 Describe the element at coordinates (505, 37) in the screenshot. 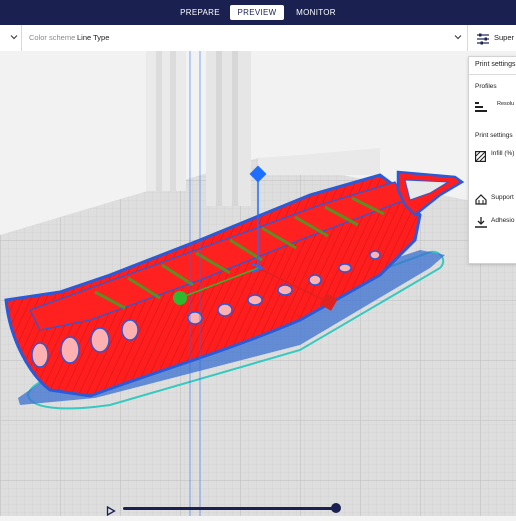

I see `print-settings-summary: Super Q` at that location.